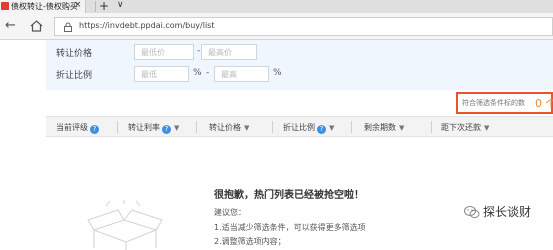 The width and height of the screenshot is (553, 250). I want to click on tab-title: 债权转让-债权购买, so click(44, 6).